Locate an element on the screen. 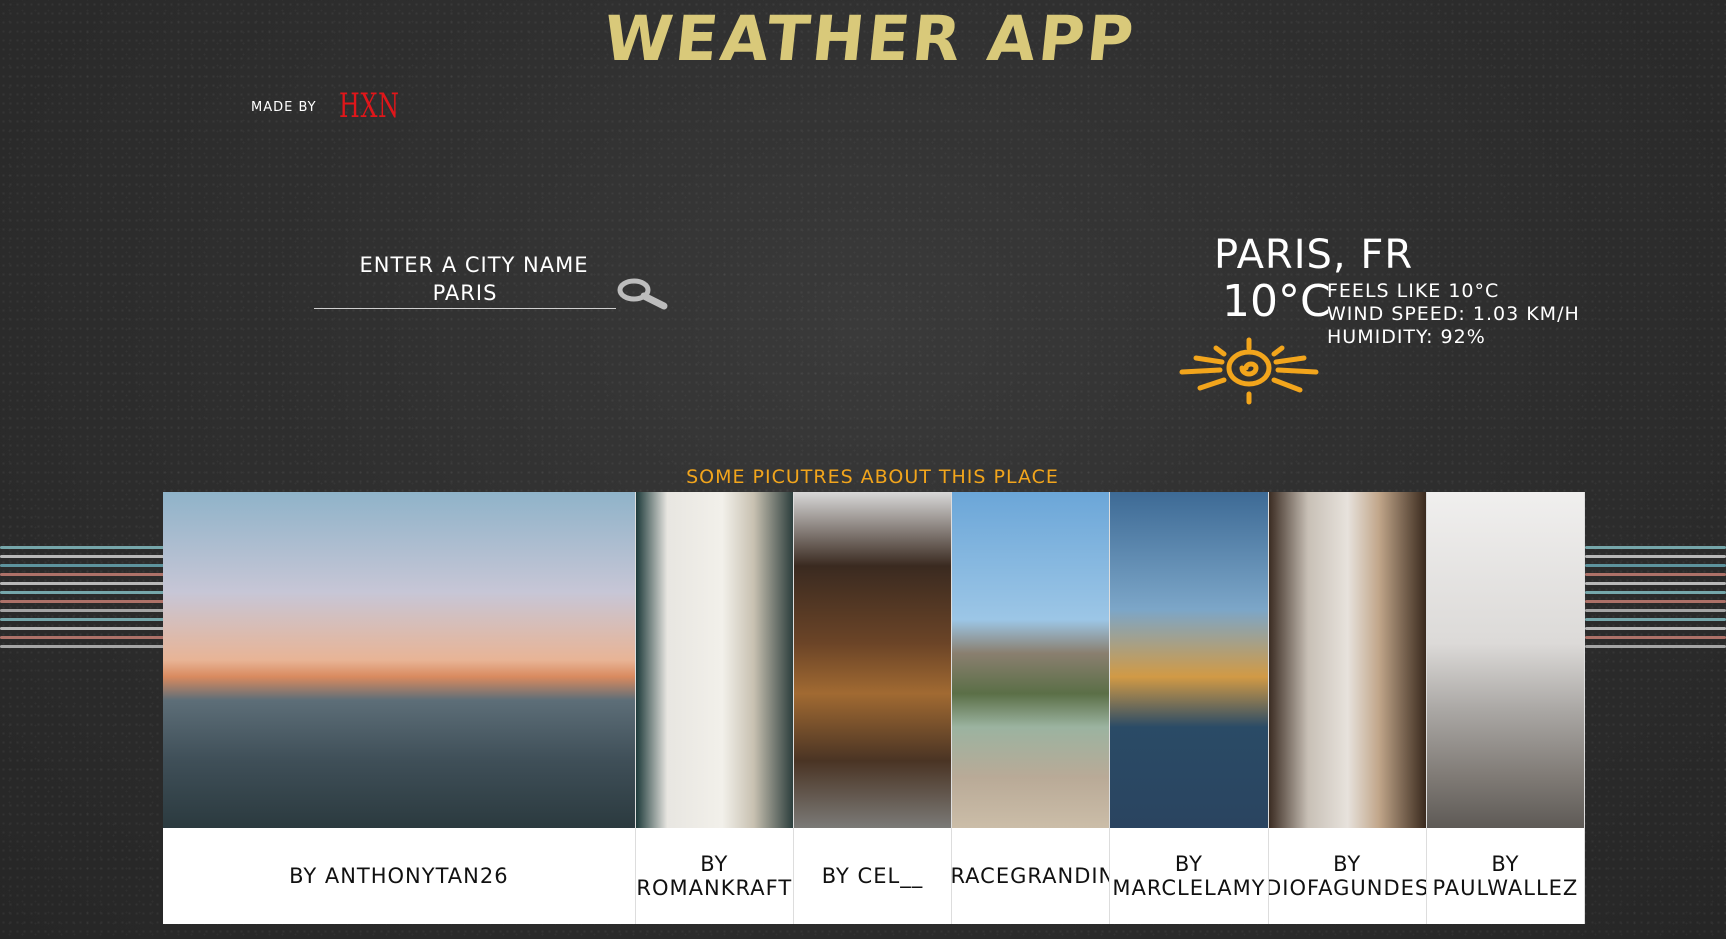 This screenshot has width=1726, height=939. chalk-scribbles-right is located at coordinates (1655, 597).